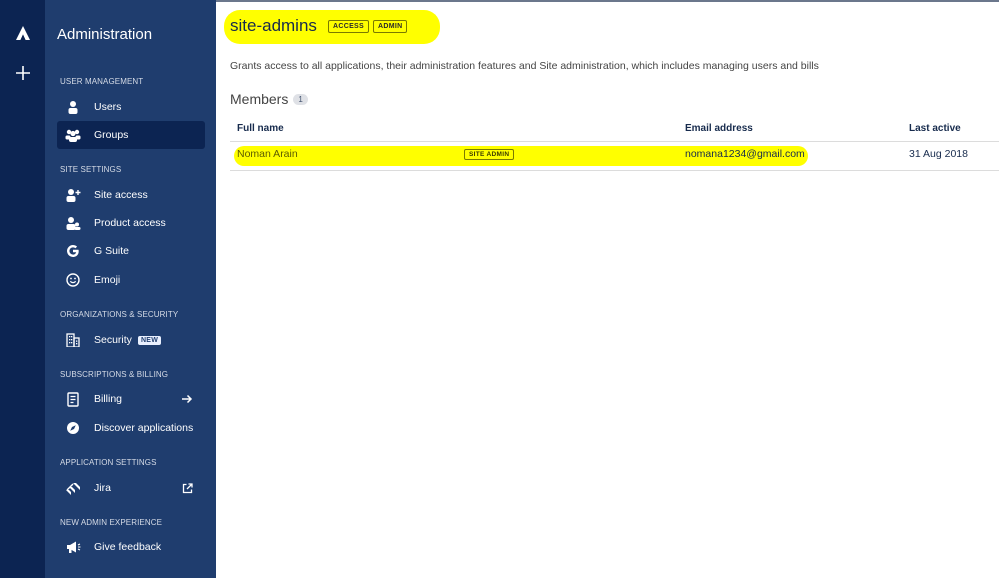 The image size is (999, 578). Describe the element at coordinates (119, 314) in the screenshot. I see `section-organizations-security: ORGANIZATIONS & SECURITY` at that location.